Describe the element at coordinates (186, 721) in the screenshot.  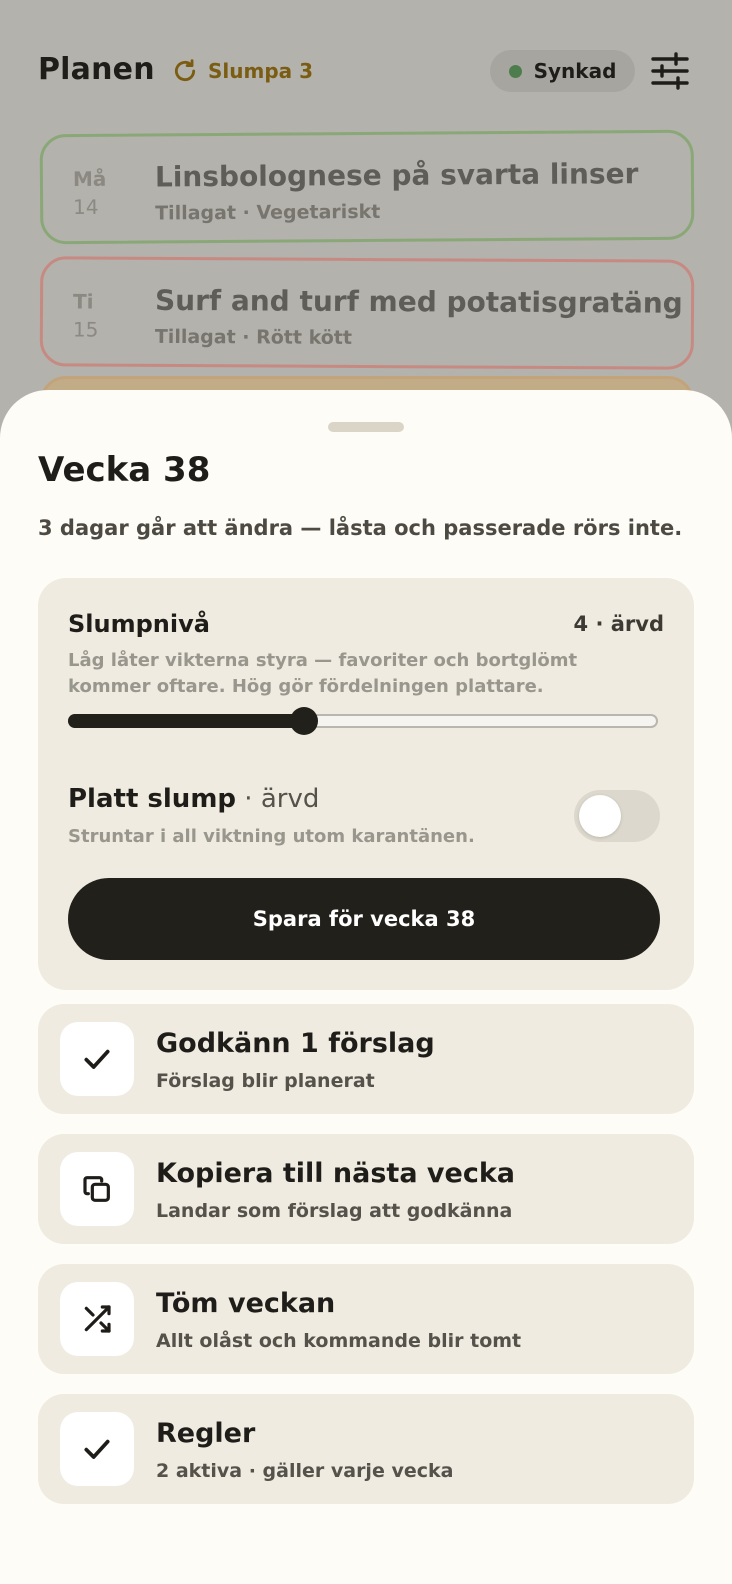
I see `slider-fill` at that location.